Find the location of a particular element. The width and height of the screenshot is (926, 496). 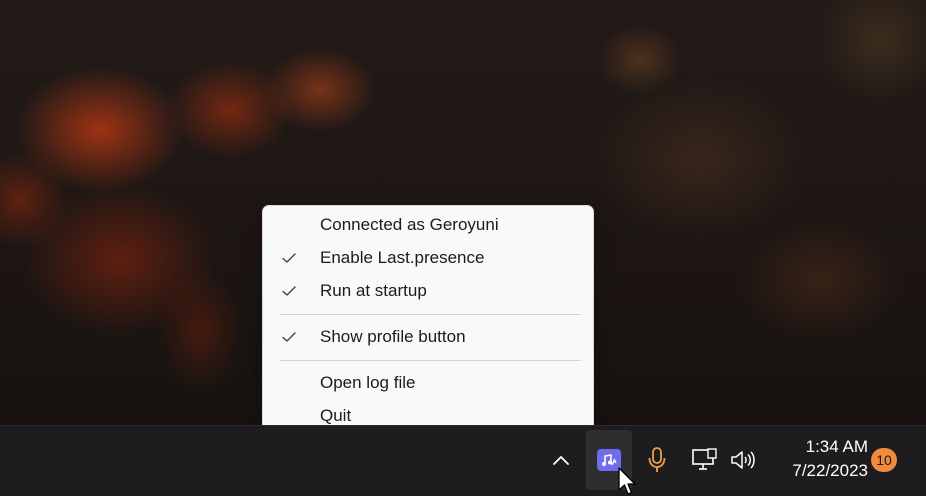

chevron-up-icon is located at coordinates (561, 460).